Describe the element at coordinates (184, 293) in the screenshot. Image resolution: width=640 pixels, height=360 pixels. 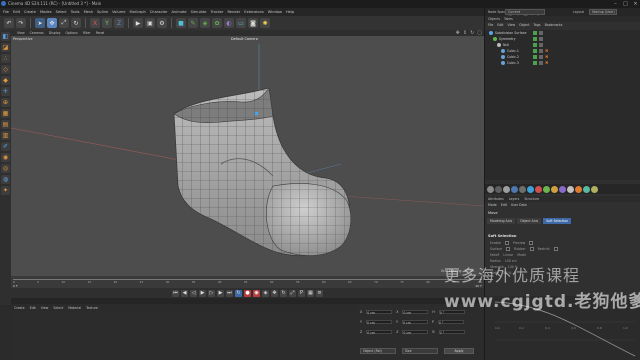
I see `prev-key-icon: ◀` at that location.